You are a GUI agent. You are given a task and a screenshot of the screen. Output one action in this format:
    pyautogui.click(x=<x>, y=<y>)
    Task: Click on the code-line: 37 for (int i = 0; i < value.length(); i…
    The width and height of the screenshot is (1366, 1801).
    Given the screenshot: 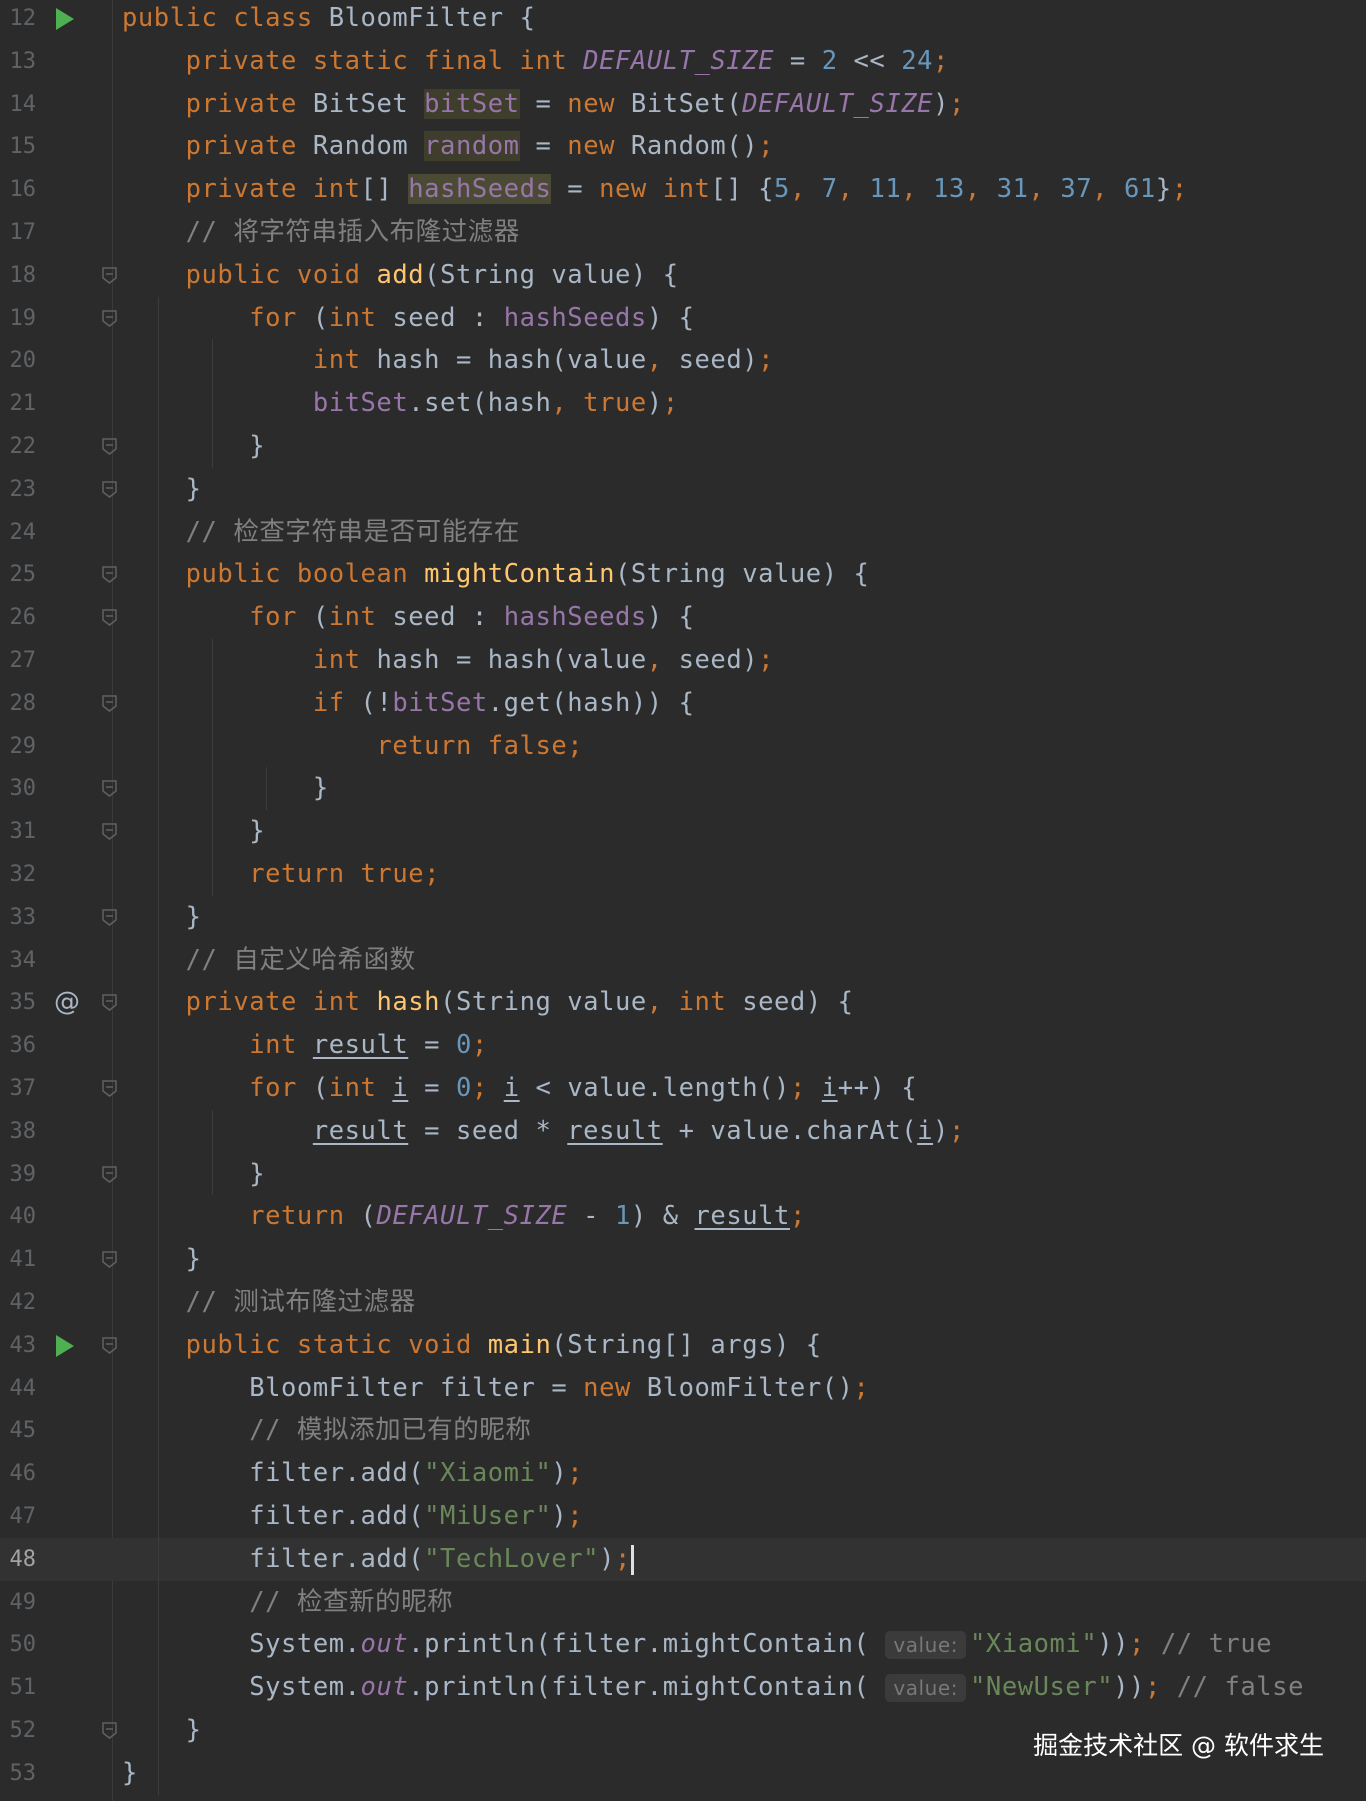 What is the action you would take?
    pyautogui.click(x=683, y=1088)
    